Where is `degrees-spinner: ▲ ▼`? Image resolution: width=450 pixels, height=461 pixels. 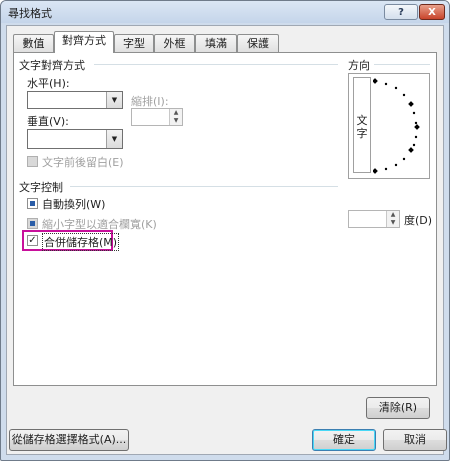
degrees-spinner: ▲ ▼ is located at coordinates (374, 219).